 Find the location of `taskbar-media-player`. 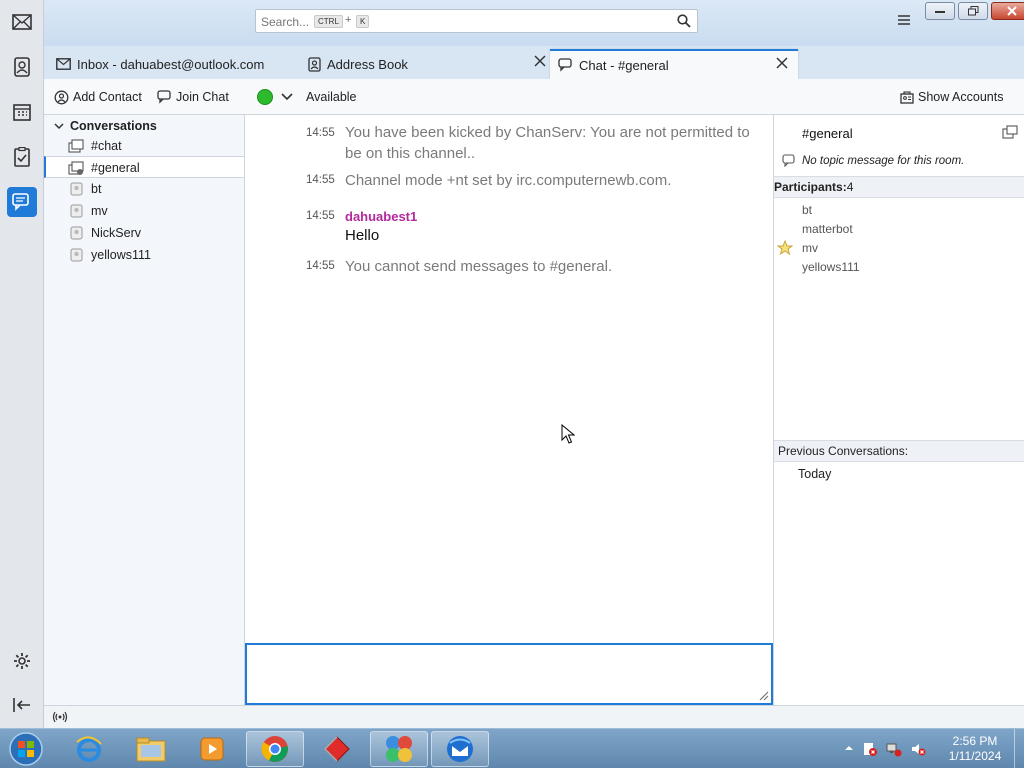

taskbar-media-player is located at coordinates (212, 749).